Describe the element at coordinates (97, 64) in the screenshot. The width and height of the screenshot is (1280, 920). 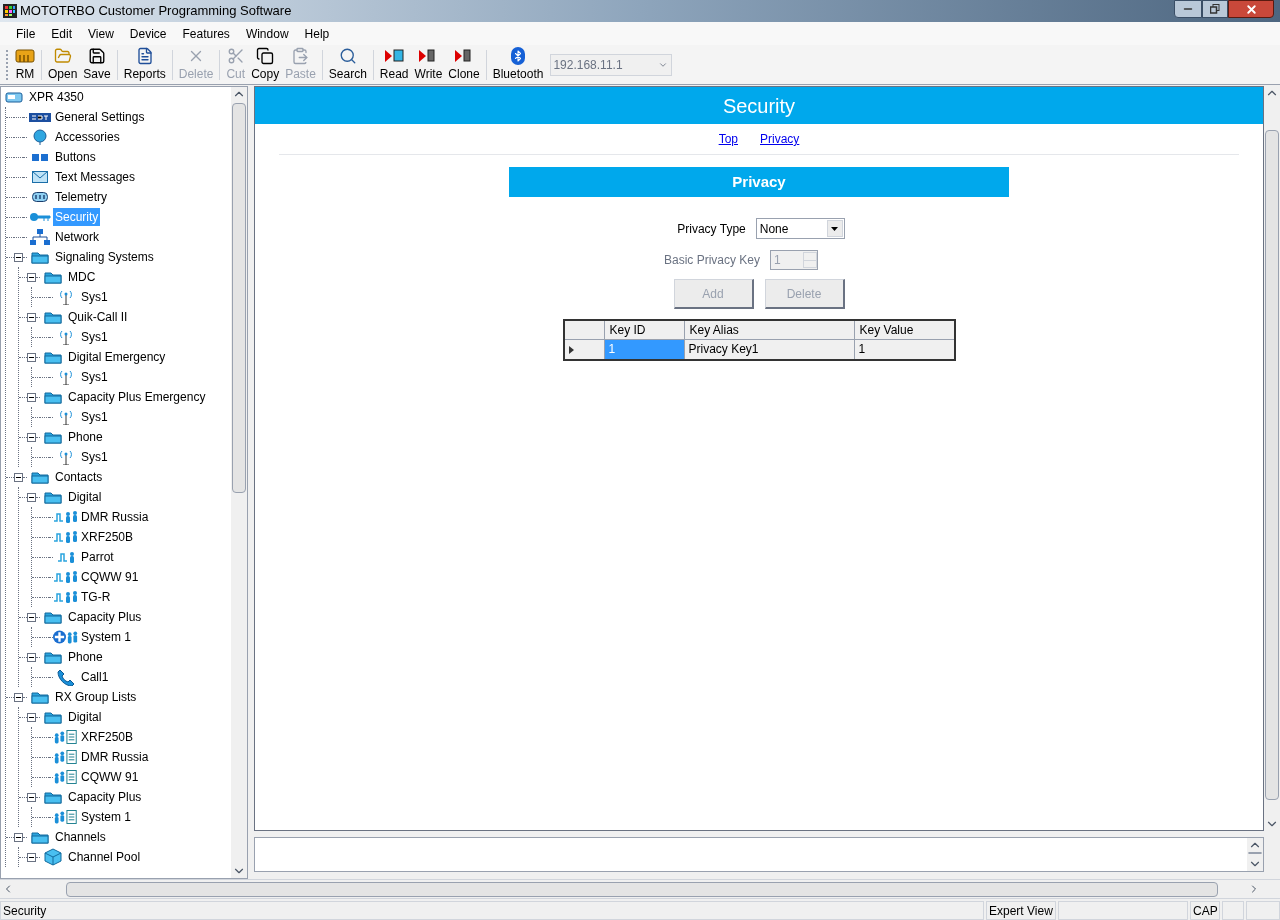
I see `toolbar-button: Save` at that location.